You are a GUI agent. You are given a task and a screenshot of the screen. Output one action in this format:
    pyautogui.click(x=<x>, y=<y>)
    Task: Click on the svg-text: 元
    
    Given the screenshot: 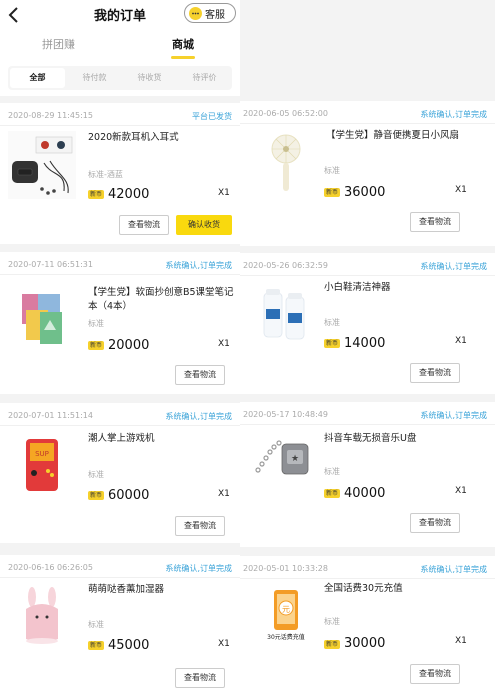 What is the action you would take?
    pyautogui.click(x=286, y=609)
    